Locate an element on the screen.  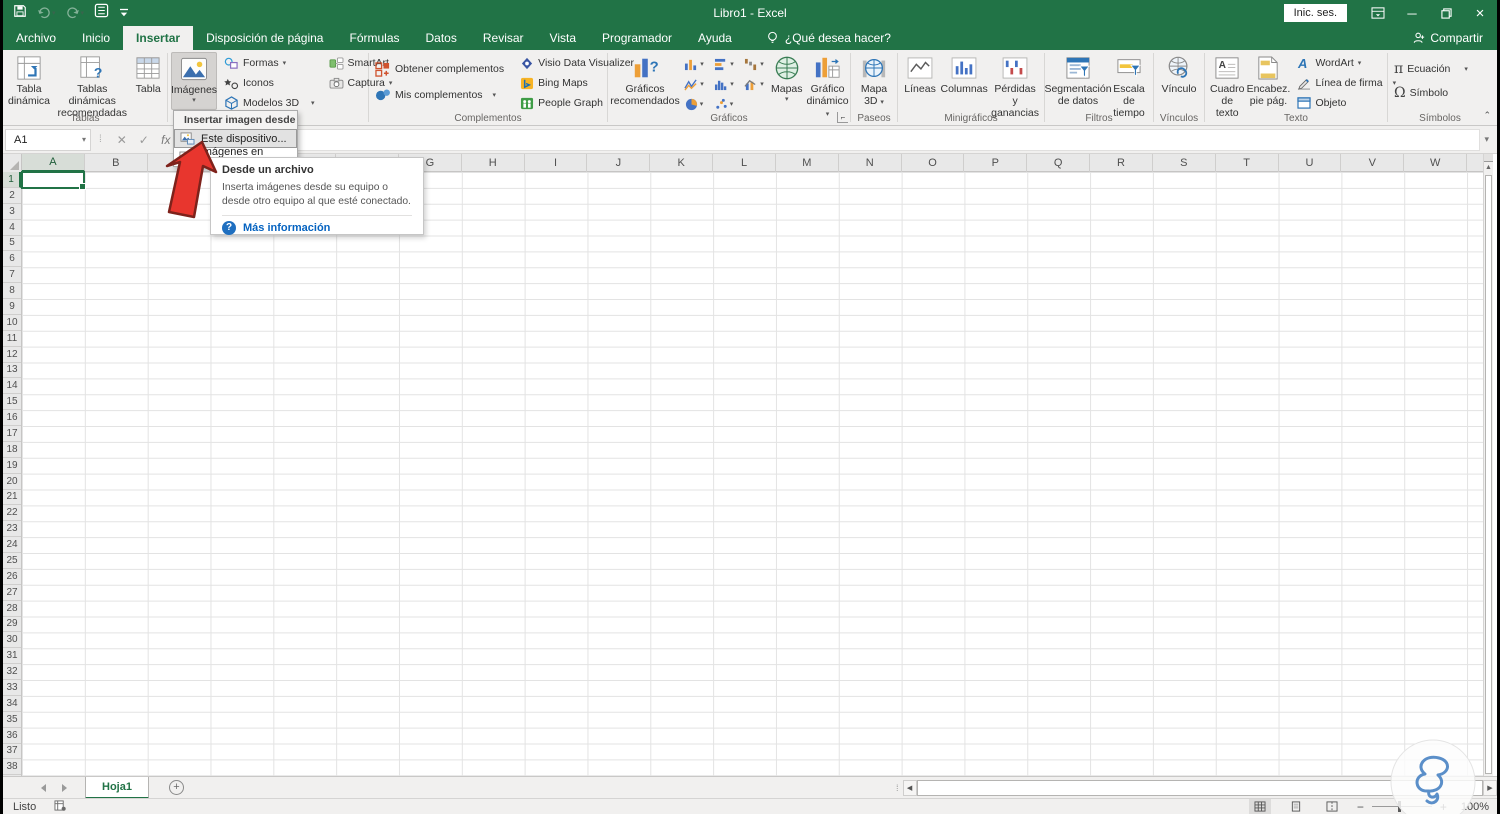
sparkline-winloss-button: Pérdidas y ganancias is located at coordinates (1015, 85).